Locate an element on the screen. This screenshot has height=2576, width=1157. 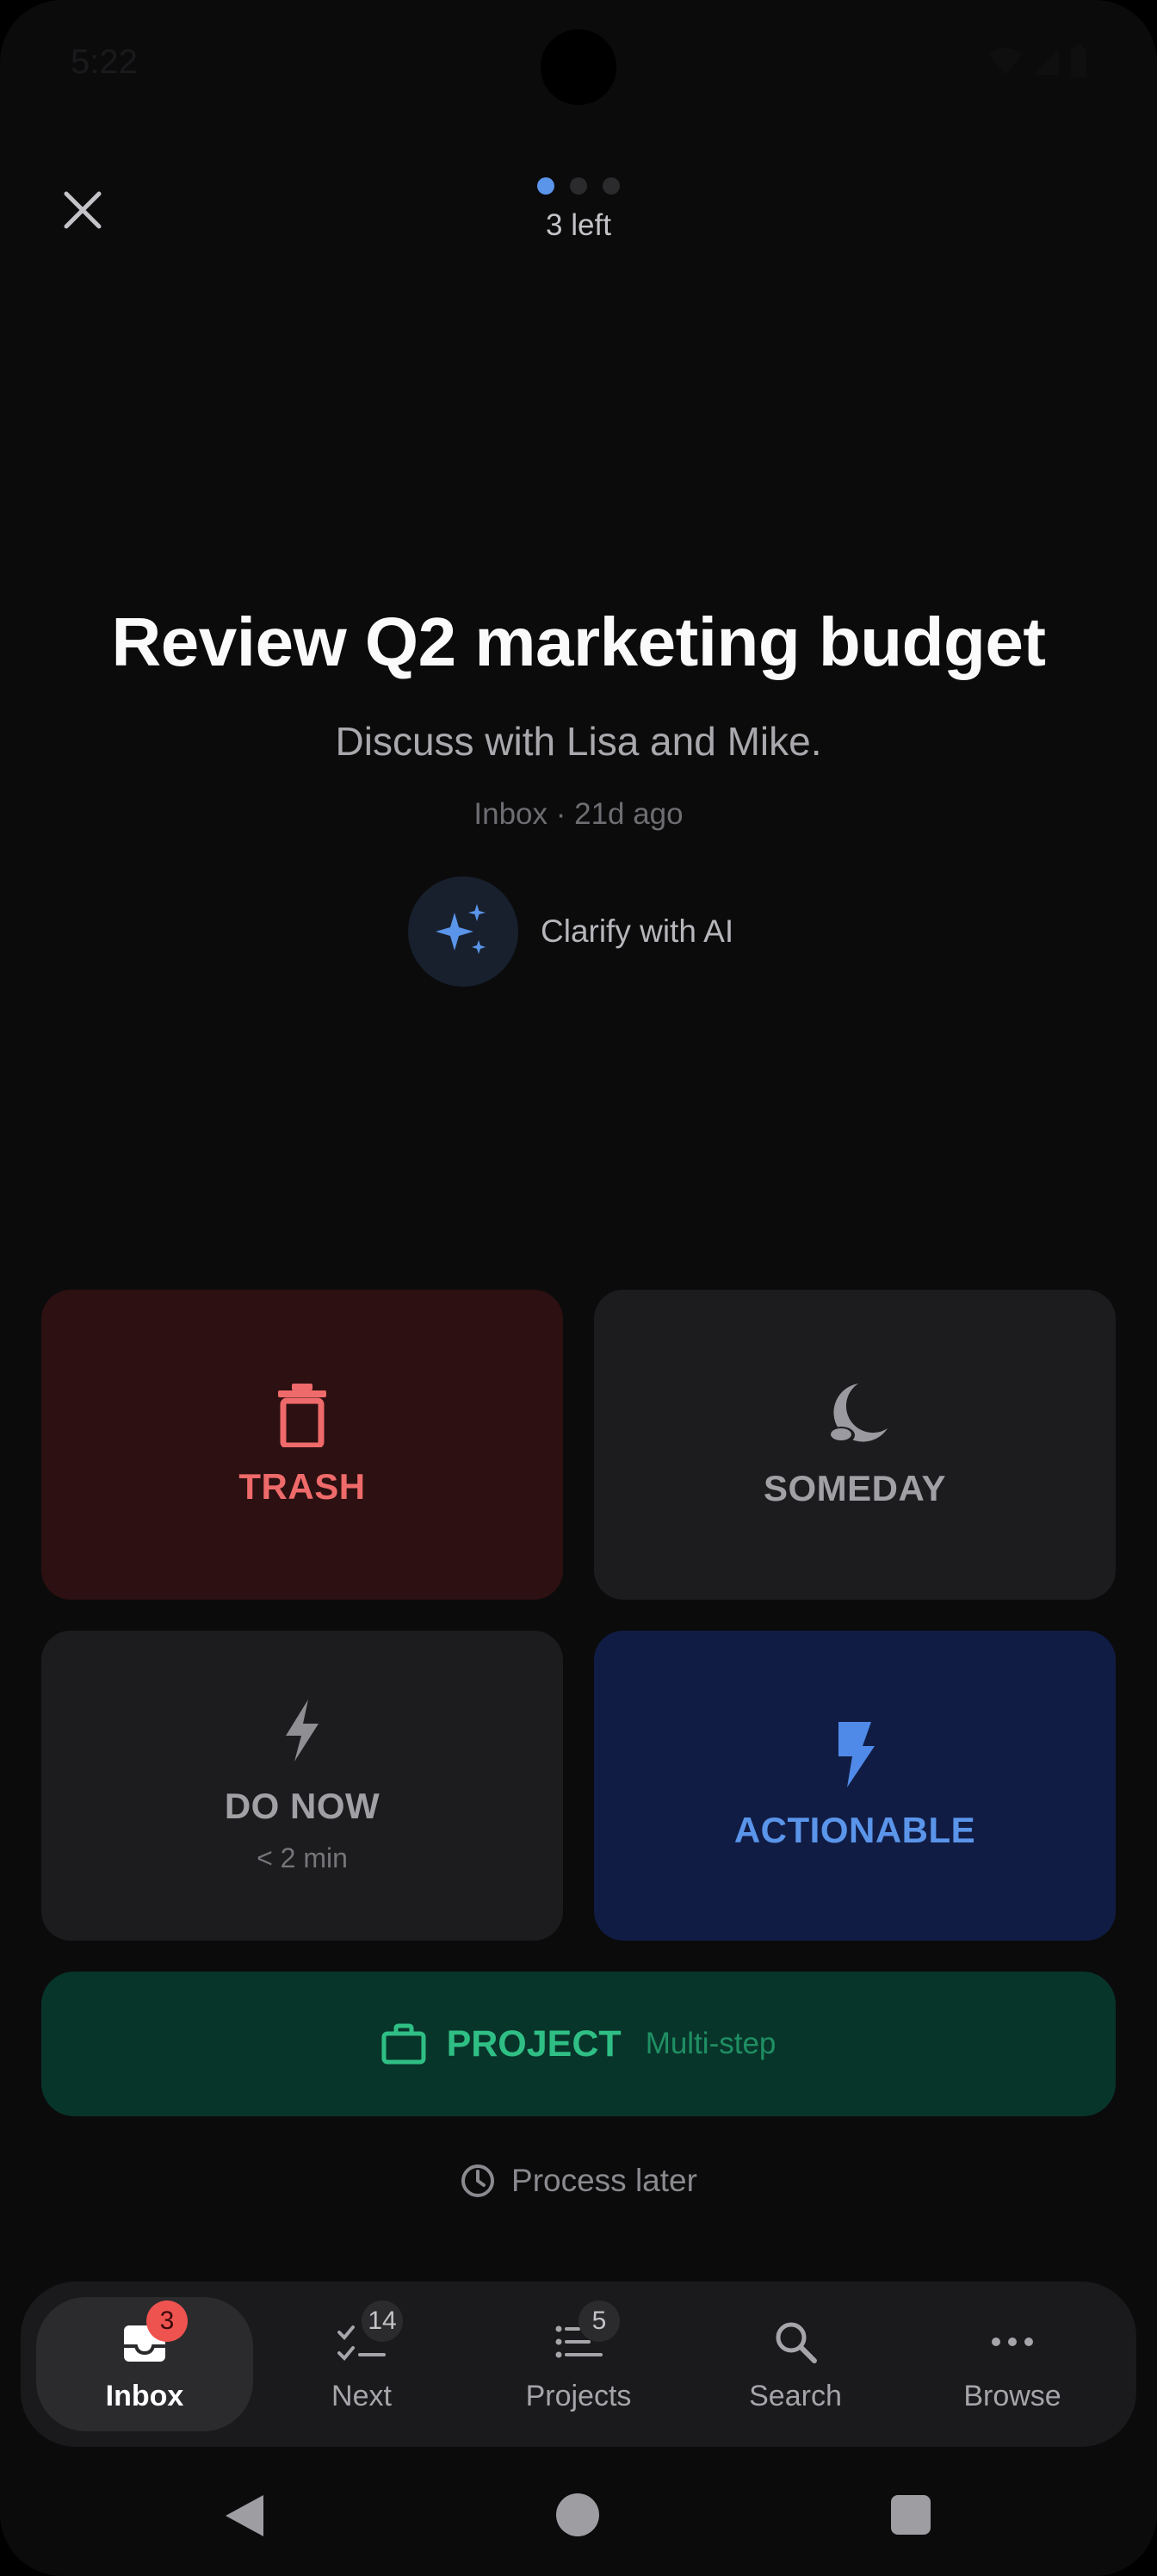
trash-button: TRASH is located at coordinates (302, 1445).